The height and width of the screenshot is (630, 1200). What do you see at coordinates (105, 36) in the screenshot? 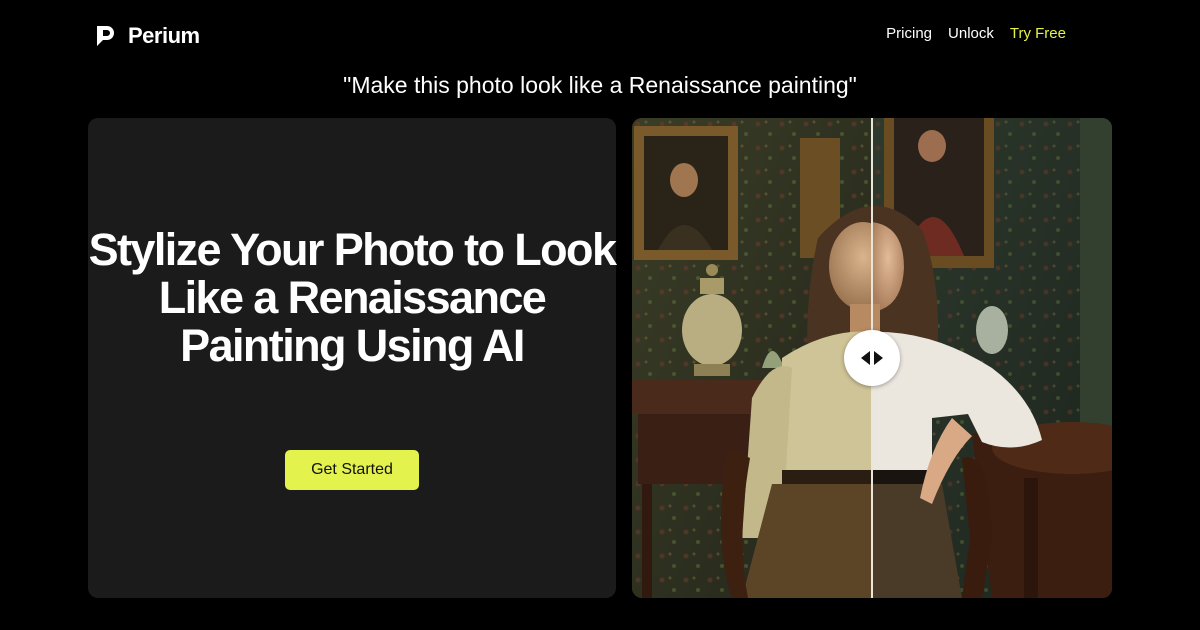
I see `perium-logo-icon` at bounding box center [105, 36].